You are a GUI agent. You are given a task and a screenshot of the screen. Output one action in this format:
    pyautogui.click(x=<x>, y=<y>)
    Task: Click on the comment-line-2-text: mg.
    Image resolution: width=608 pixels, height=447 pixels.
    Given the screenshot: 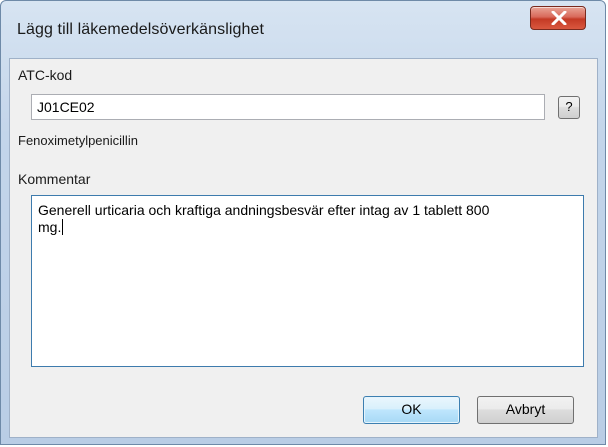 What is the action you would take?
    pyautogui.click(x=50, y=227)
    